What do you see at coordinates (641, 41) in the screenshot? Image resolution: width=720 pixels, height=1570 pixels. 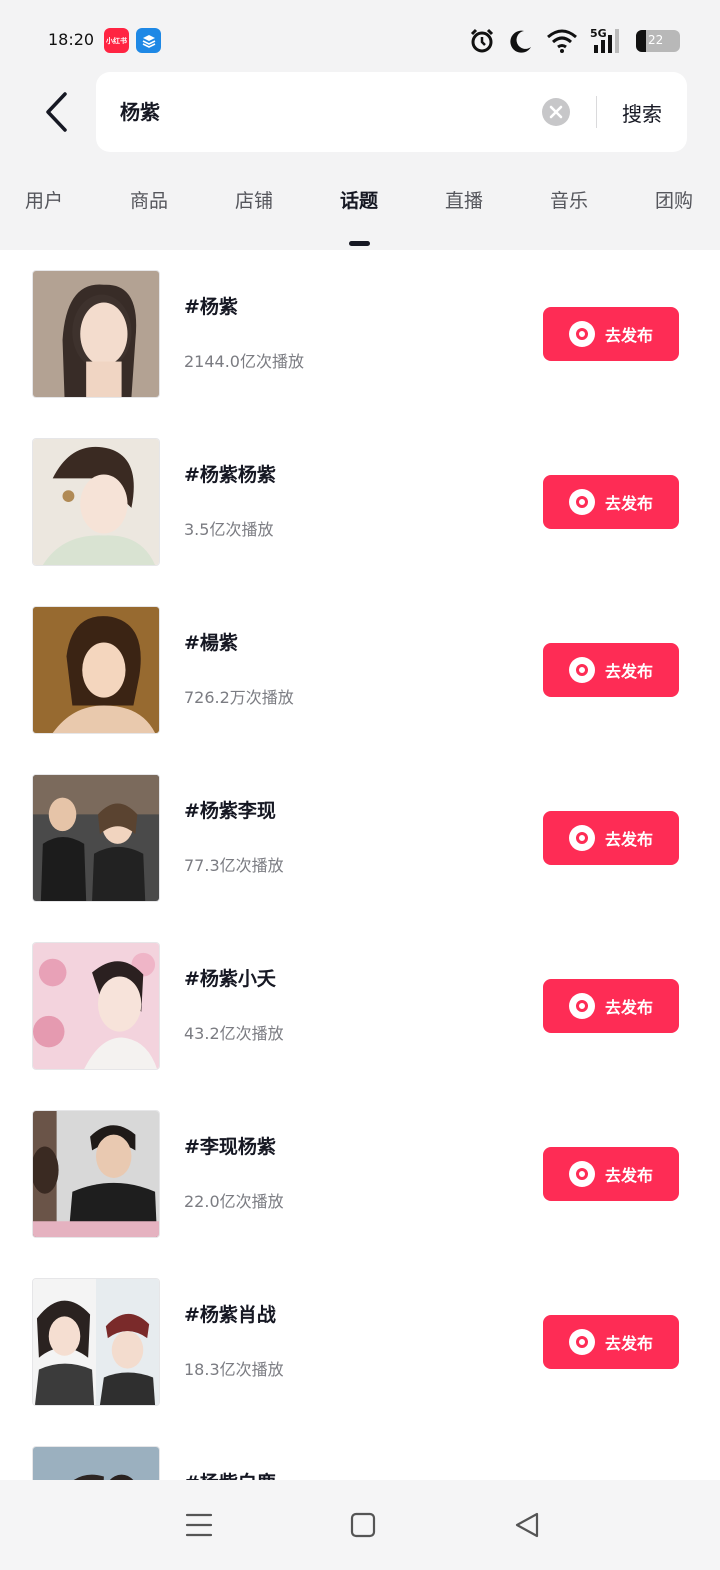 I see `battery-fill` at bounding box center [641, 41].